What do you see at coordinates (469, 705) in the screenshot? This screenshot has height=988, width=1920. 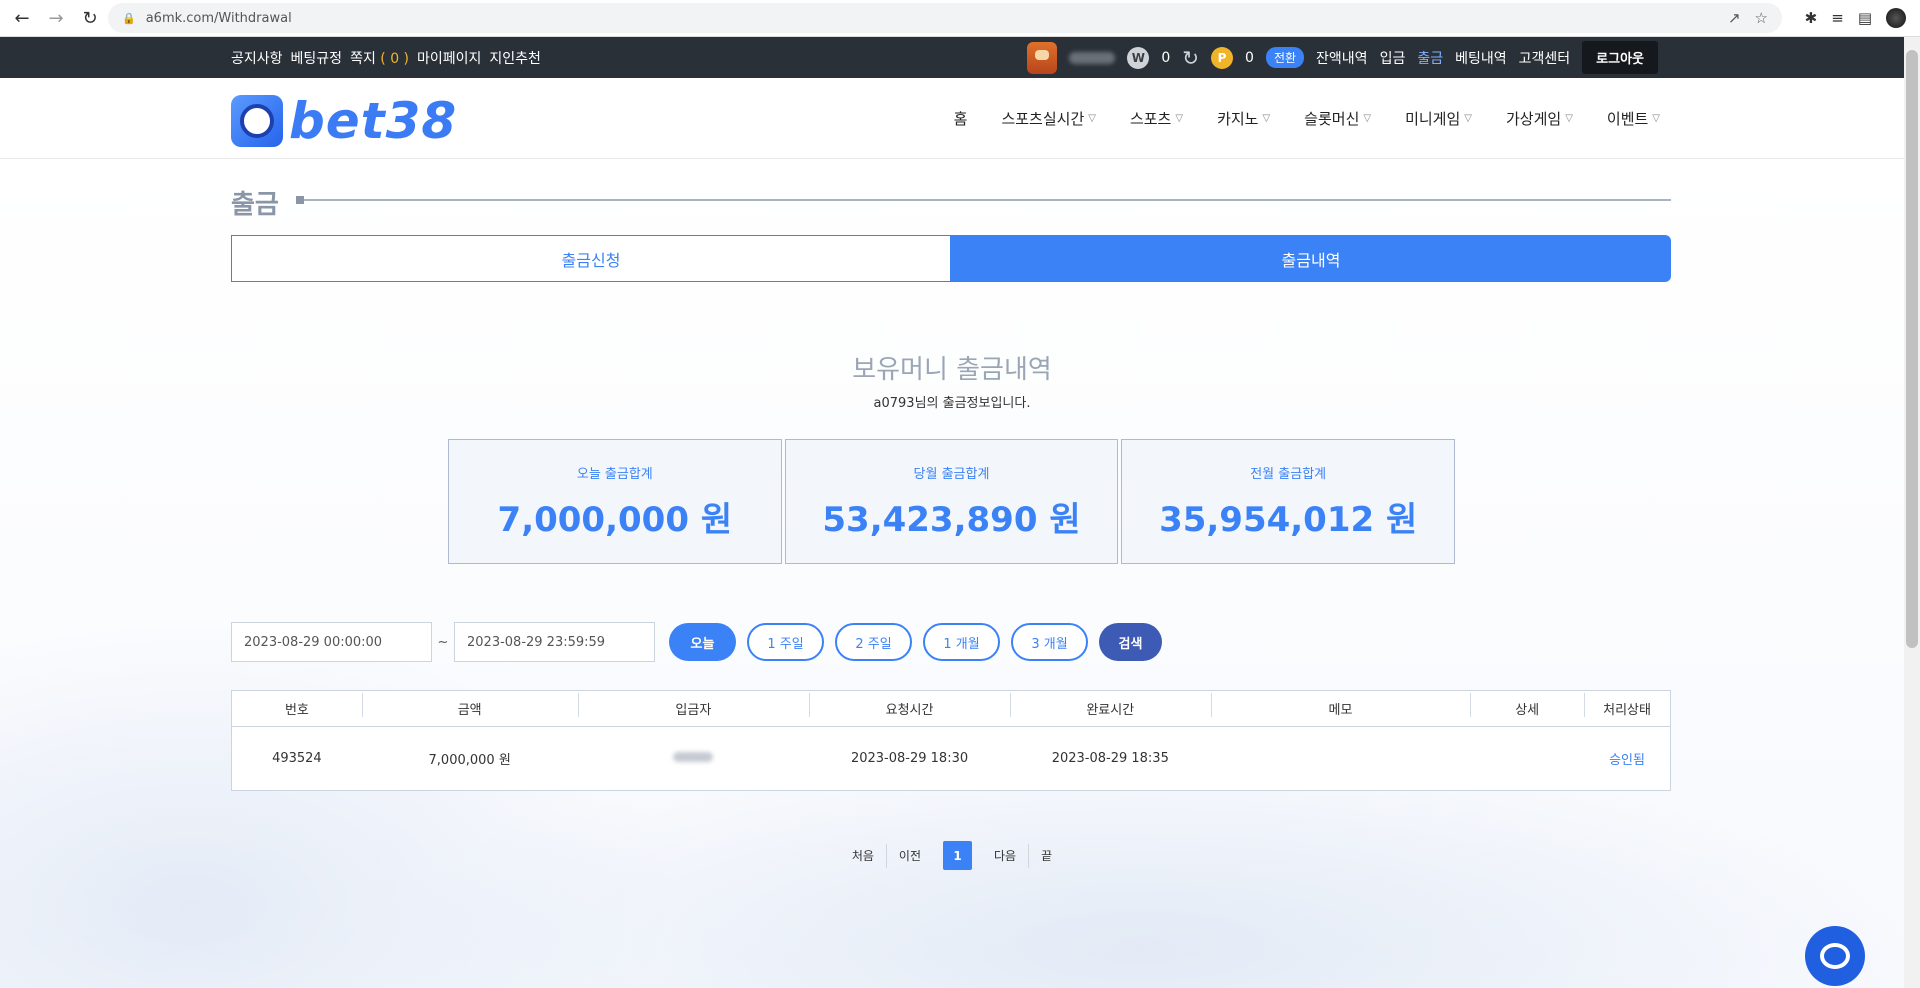 I see `col-amount: 금액` at bounding box center [469, 705].